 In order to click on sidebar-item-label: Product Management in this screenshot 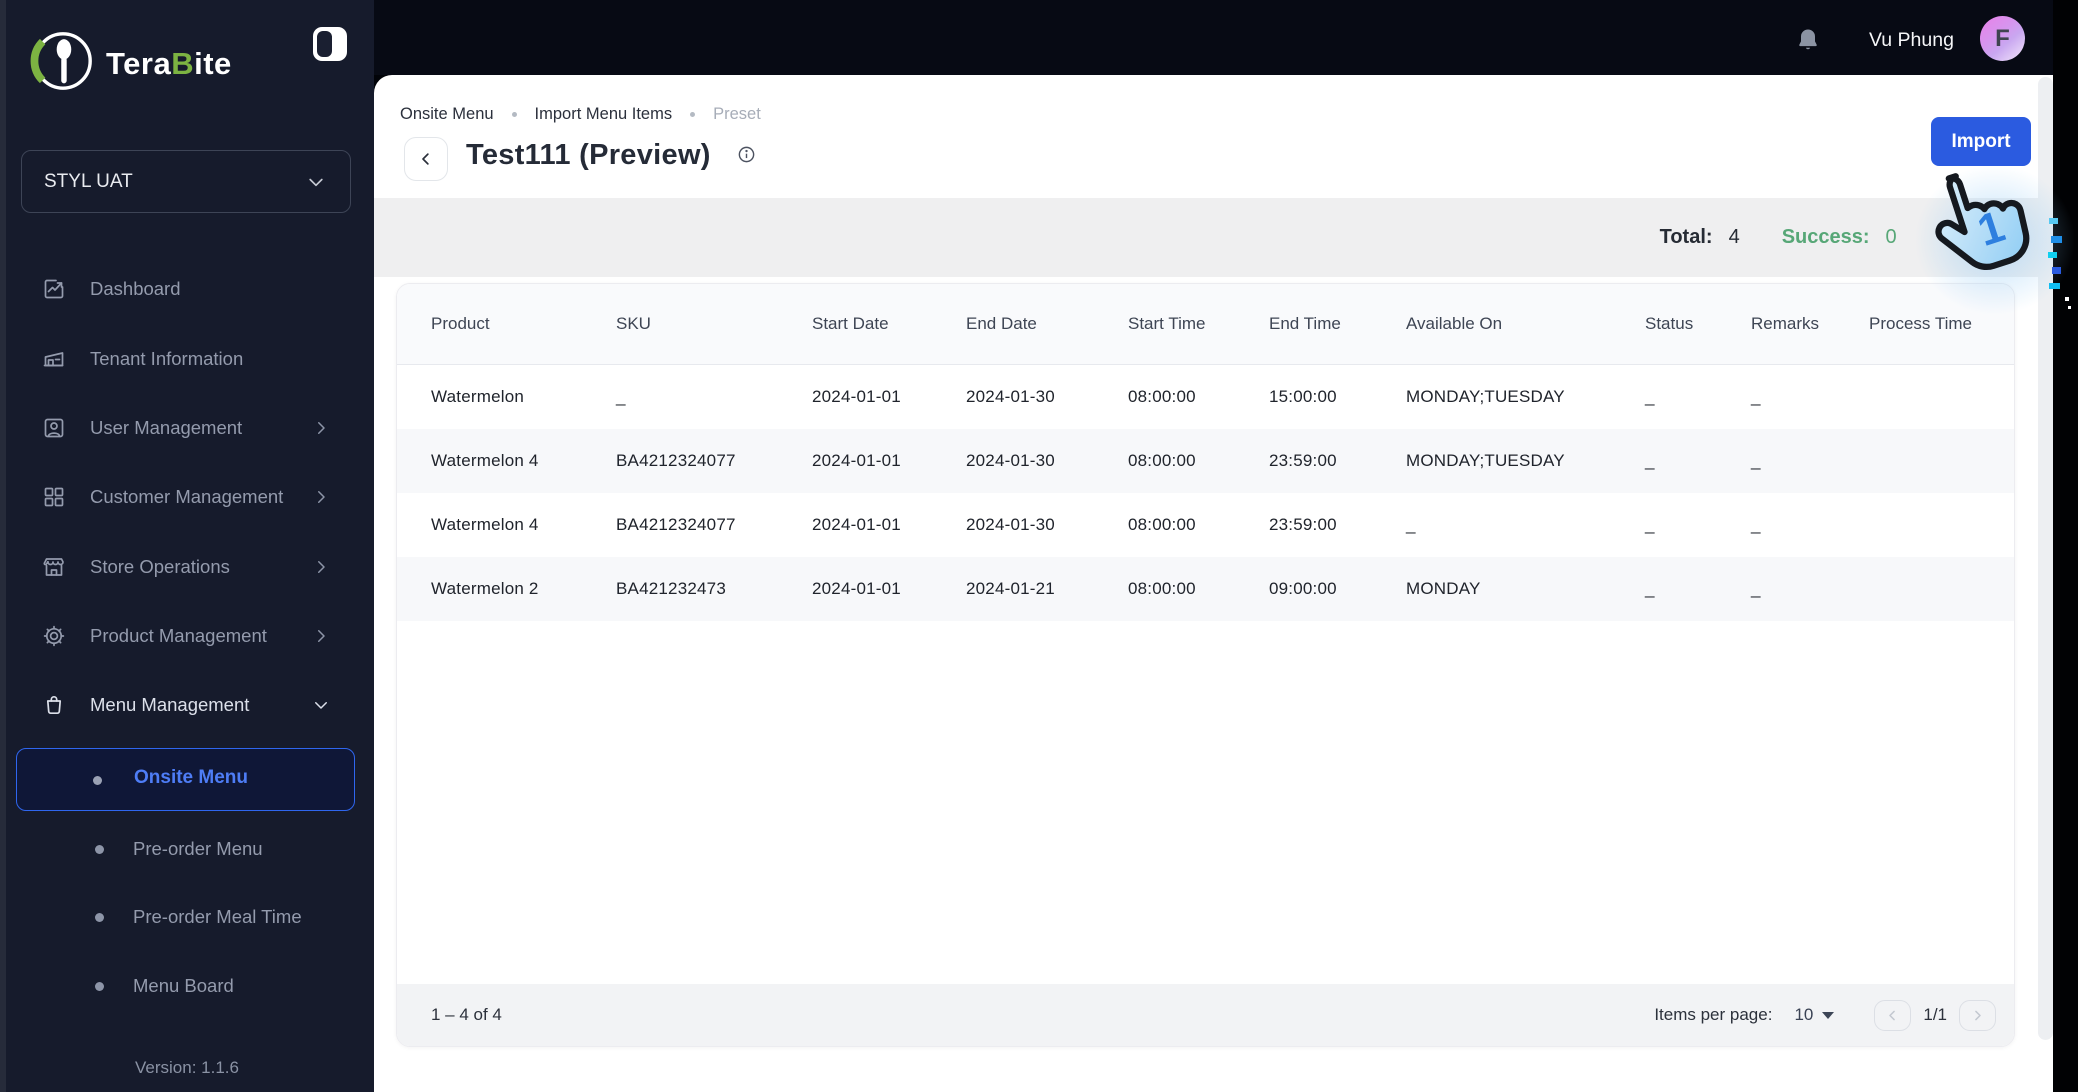, I will do `click(178, 635)`.